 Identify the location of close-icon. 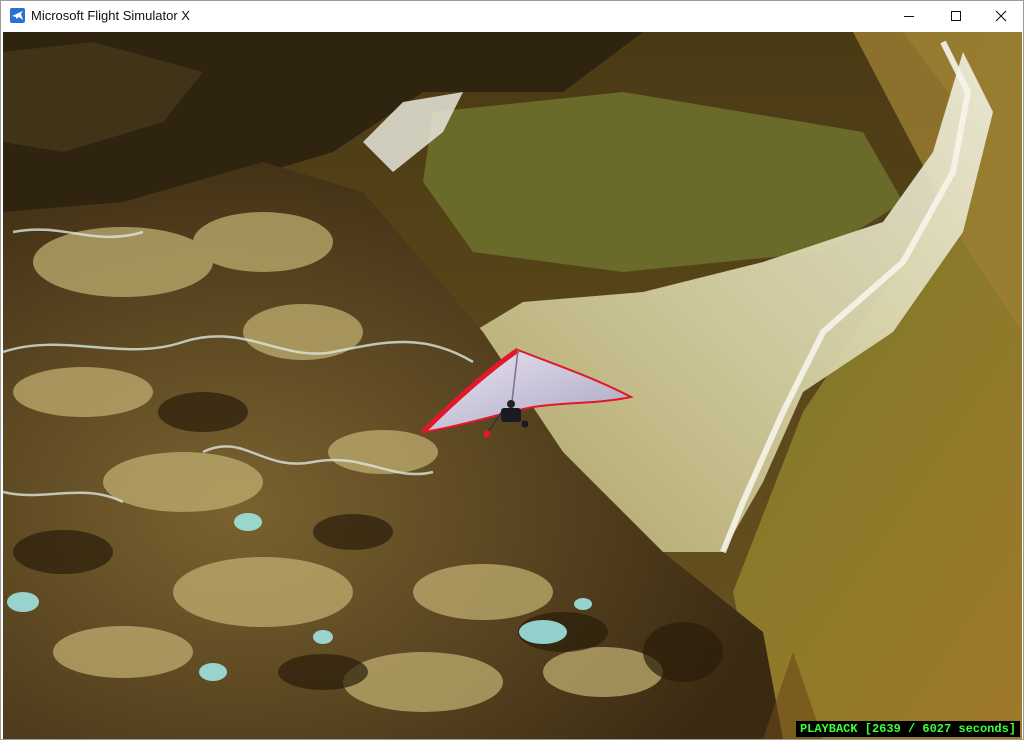
(1001, 16).